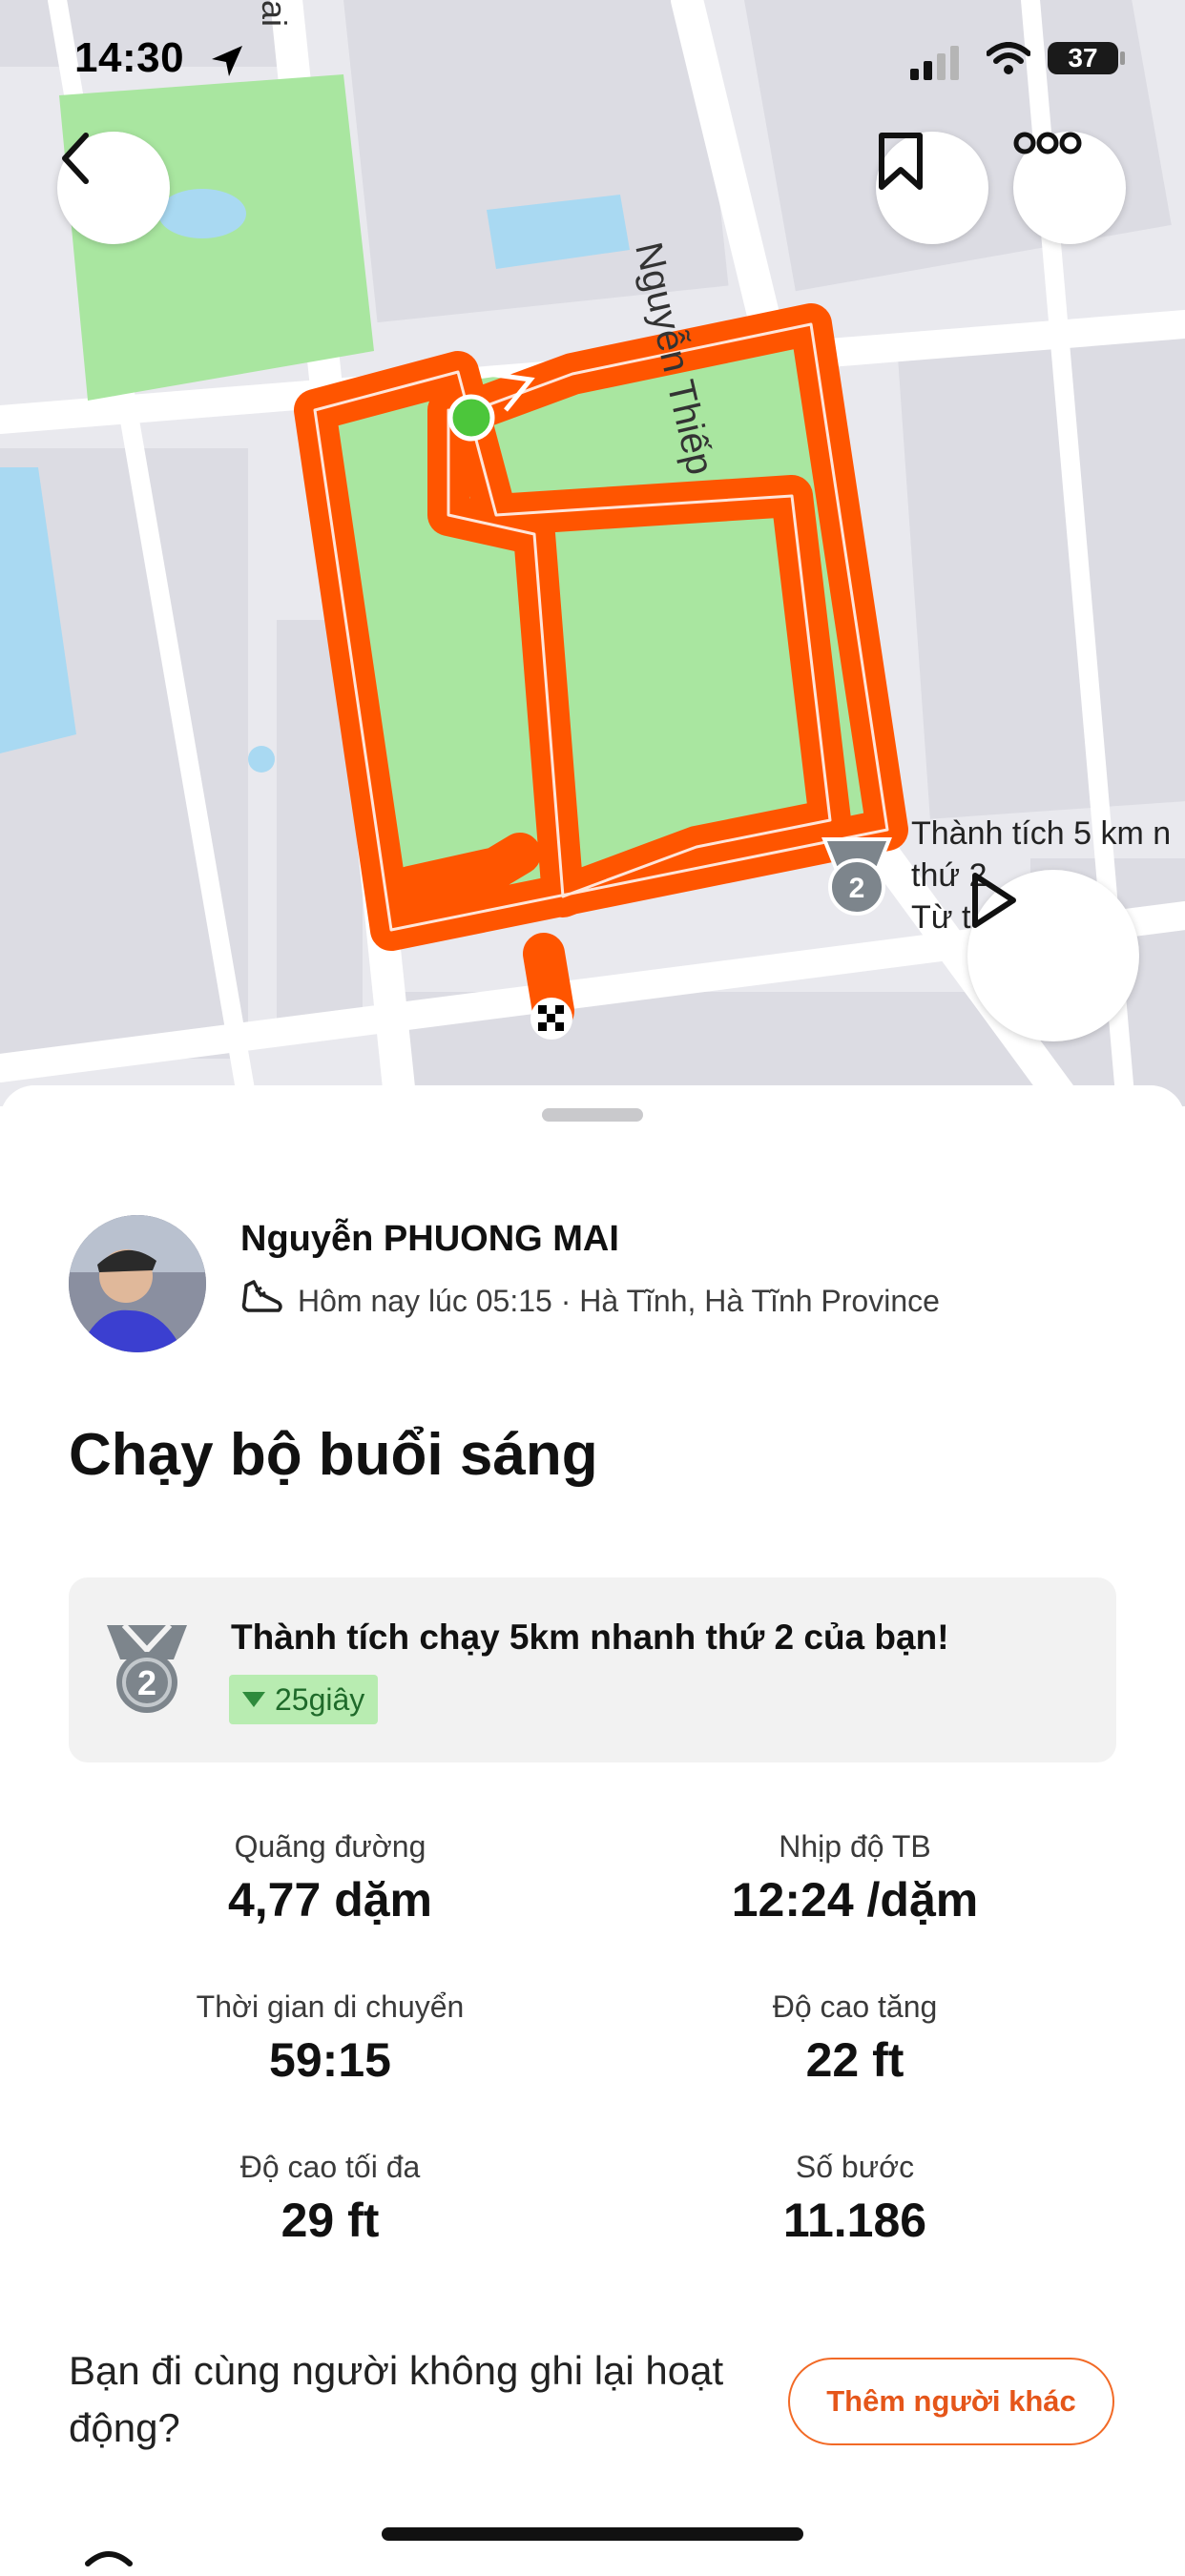  I want to click on status-time: 14:30, so click(129, 57).